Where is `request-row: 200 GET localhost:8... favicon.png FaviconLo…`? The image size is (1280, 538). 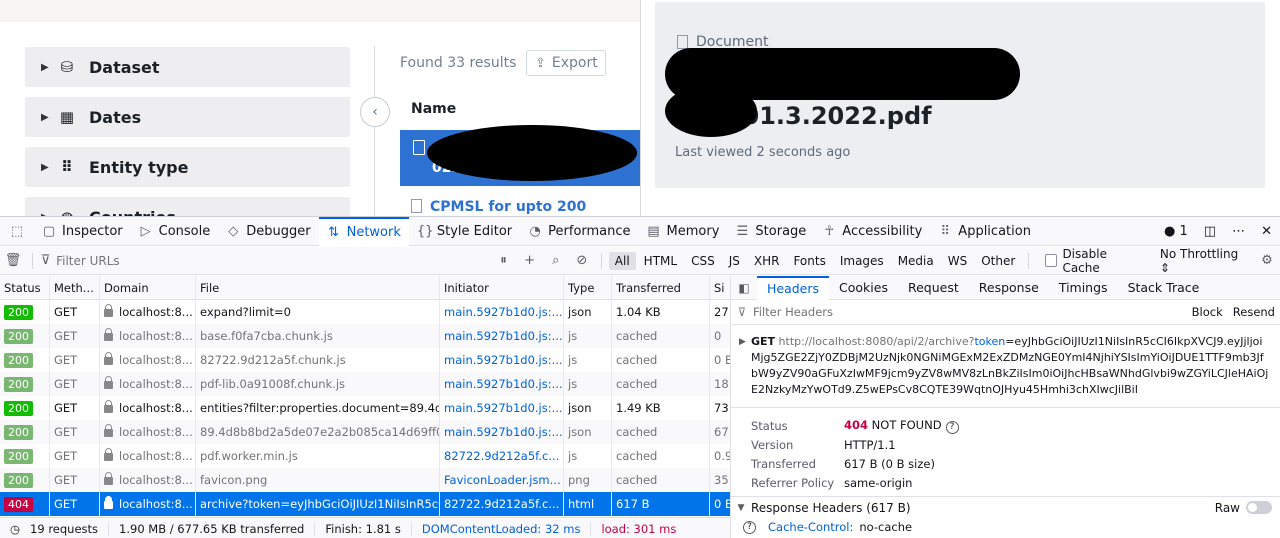 request-row: 200 GET localhost:8... favicon.png FaviconLo… is located at coordinates (365, 480).